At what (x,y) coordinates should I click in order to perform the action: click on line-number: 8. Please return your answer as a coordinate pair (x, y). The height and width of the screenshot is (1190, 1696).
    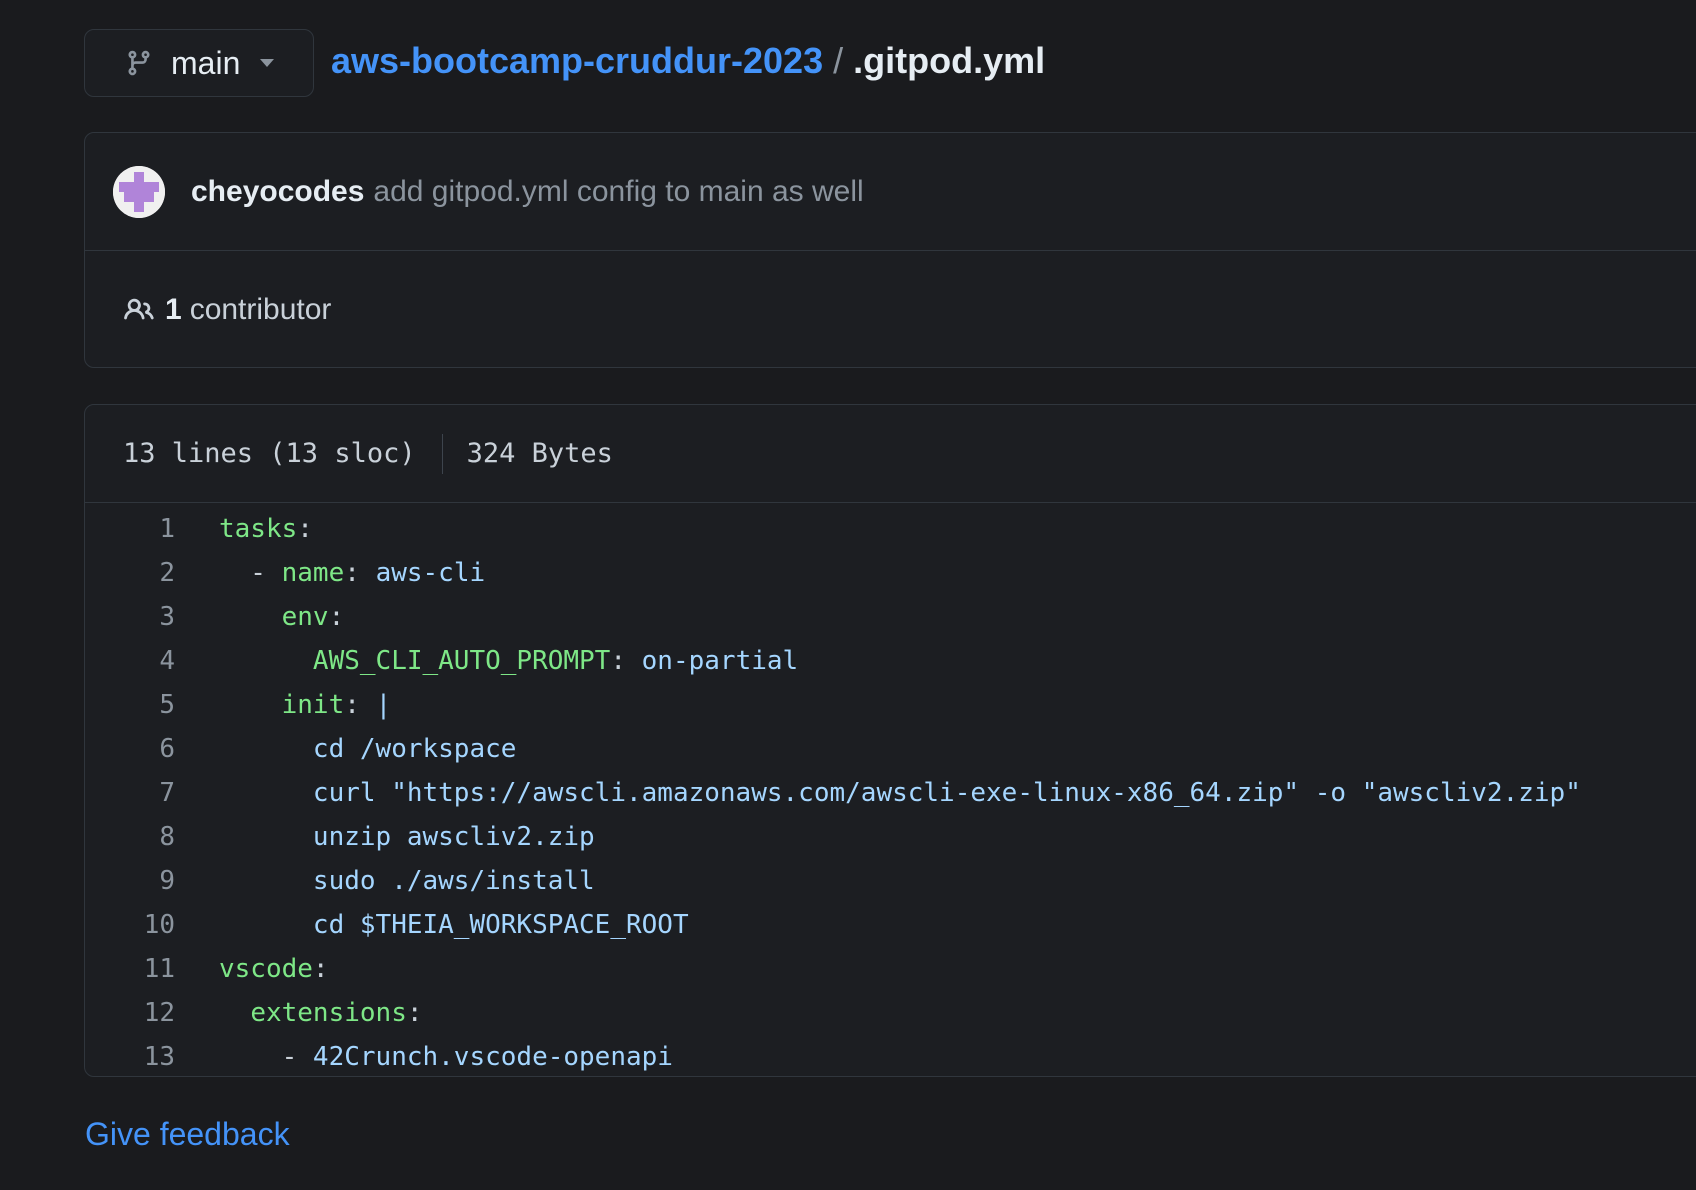
    Looking at the image, I should click on (130, 837).